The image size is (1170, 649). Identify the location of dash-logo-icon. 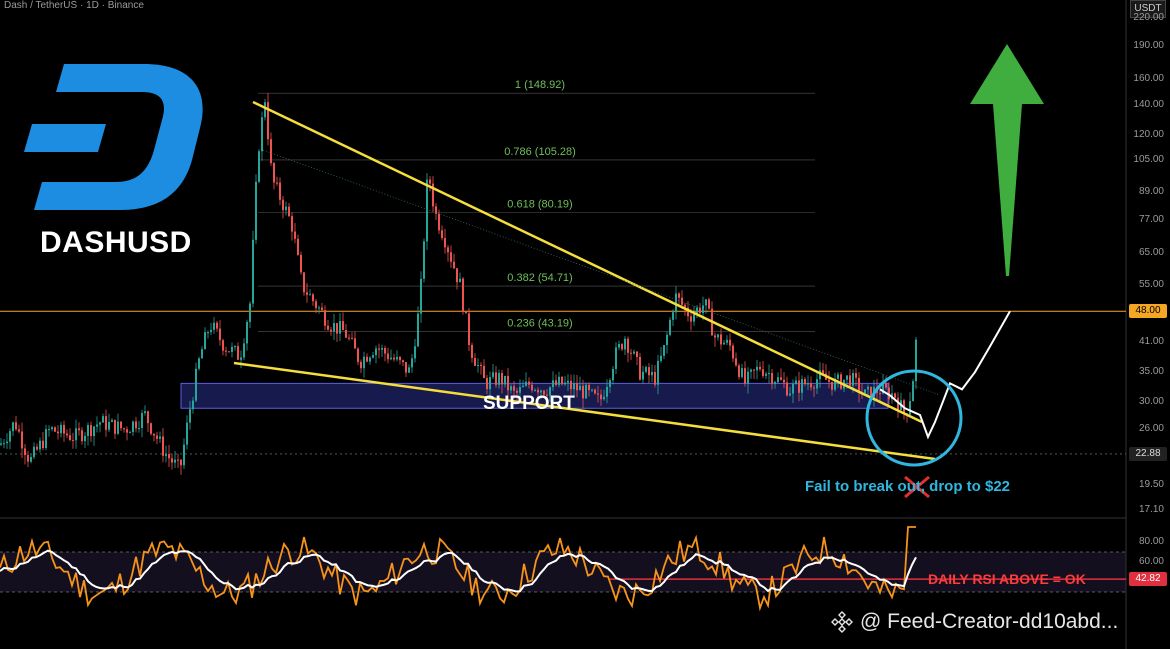
(113, 137).